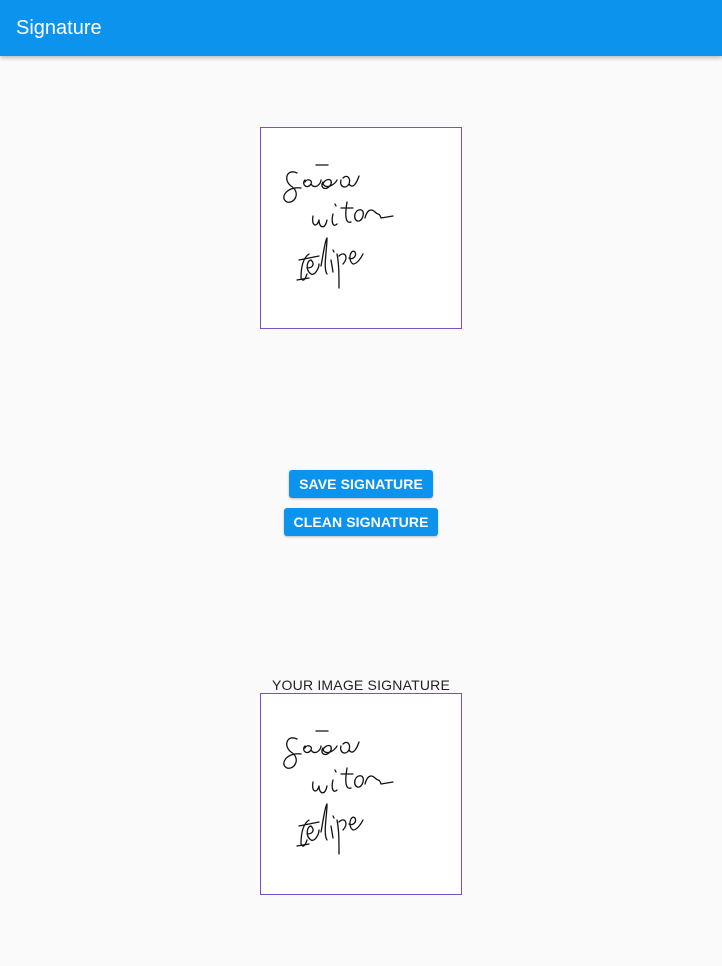 The height and width of the screenshot is (966, 722). What do you see at coordinates (59, 27) in the screenshot?
I see `page-title: Signature` at bounding box center [59, 27].